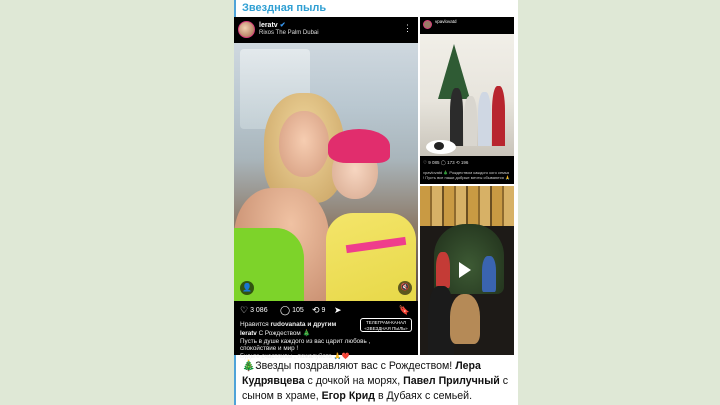 This screenshot has height=405, width=720. Describe the element at coordinates (424, 396) in the screenshot. I see `caption-text: в Дубаях с семьей.` at that location.